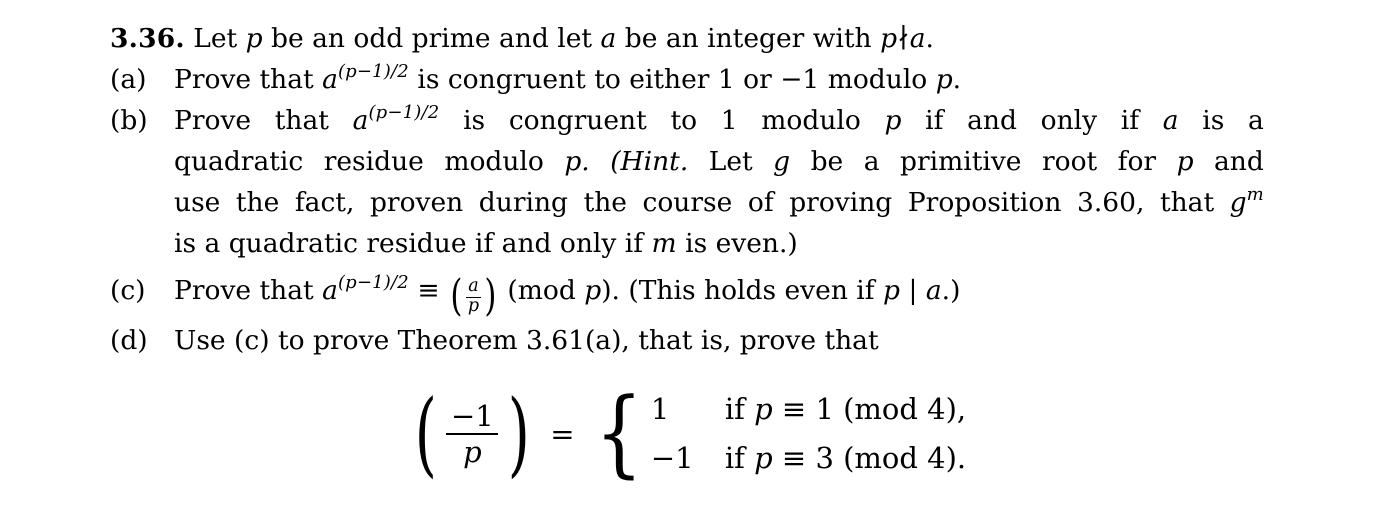 Image resolution: width=1374 pixels, height=511 pixels. Describe the element at coordinates (494, 161) in the screenshot. I see `b2-w2: modulo` at that location.